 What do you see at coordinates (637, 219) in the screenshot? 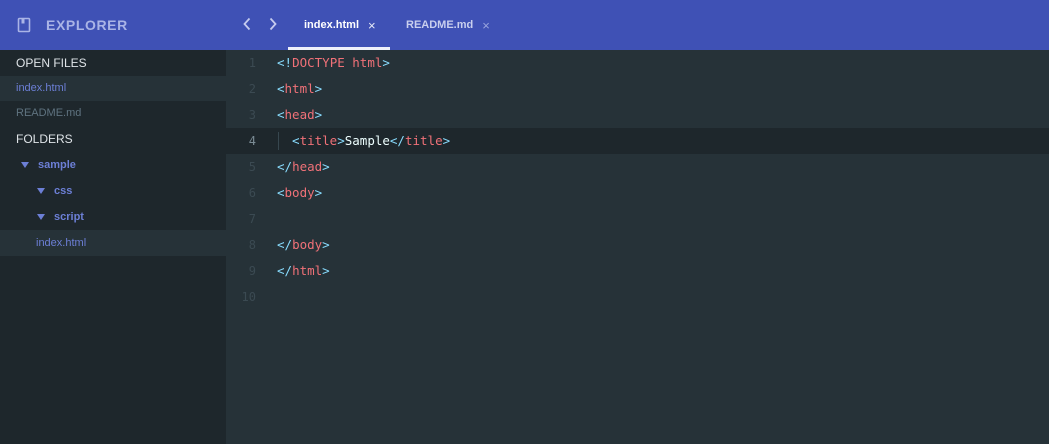
I see `code-line: 7` at bounding box center [637, 219].